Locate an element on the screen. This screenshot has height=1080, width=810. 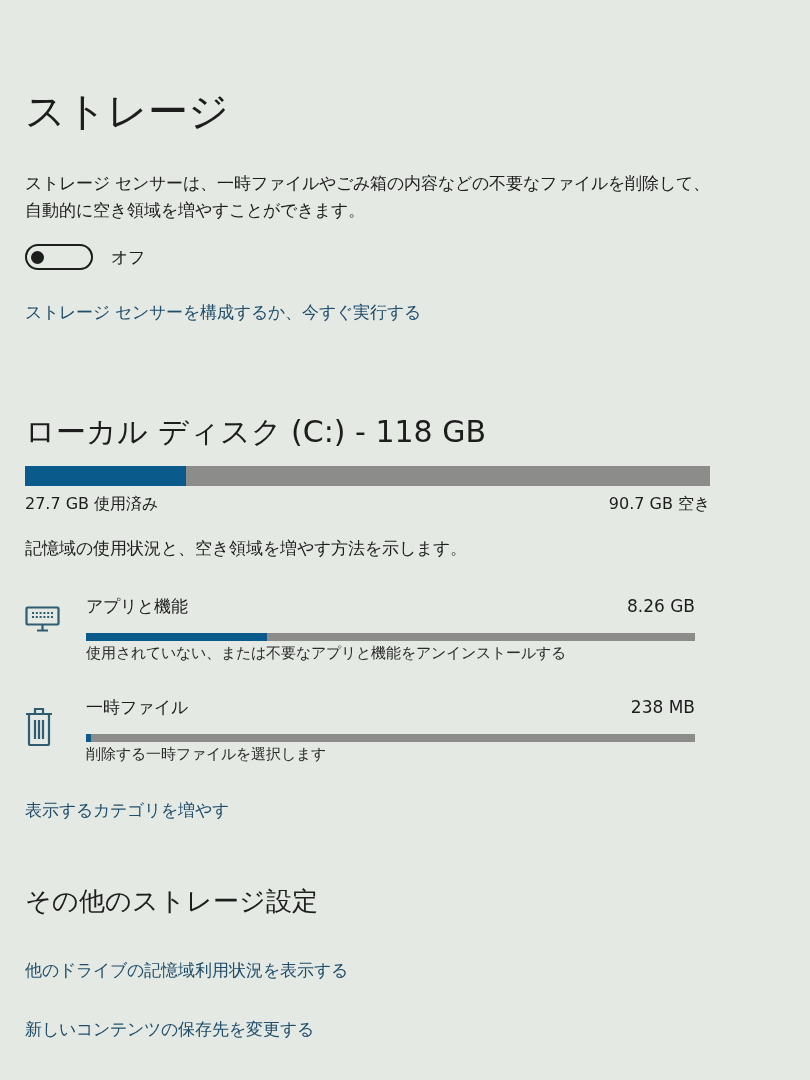
settings-link: 新しいコンテンツの保存先を変更する is located at coordinates (169, 1029).